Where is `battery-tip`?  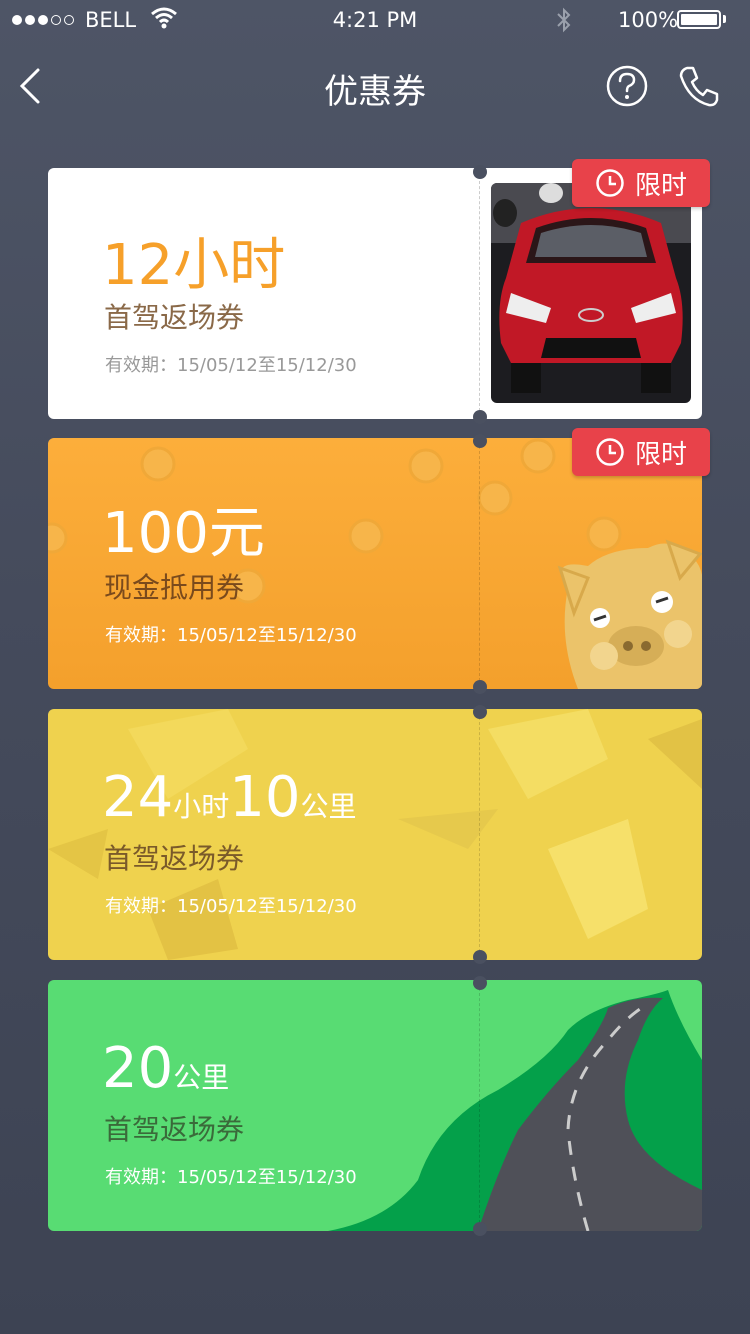 battery-tip is located at coordinates (724, 19).